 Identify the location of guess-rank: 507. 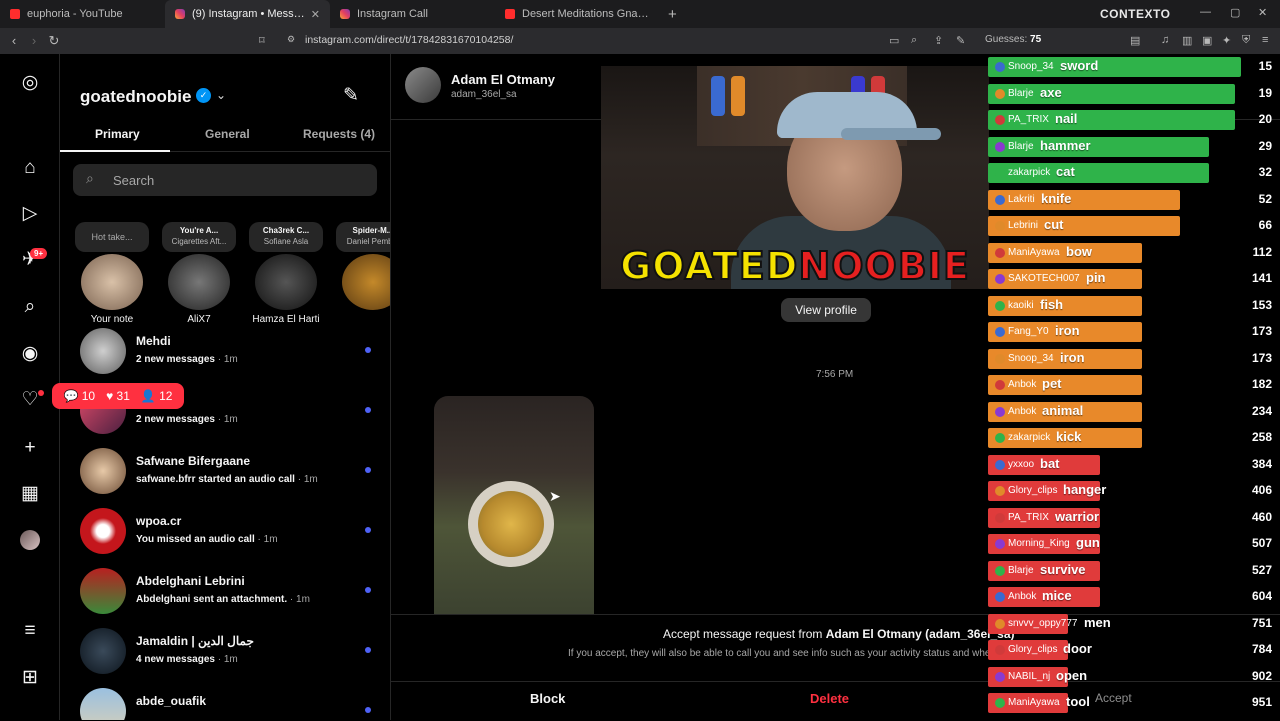
(1261, 543).